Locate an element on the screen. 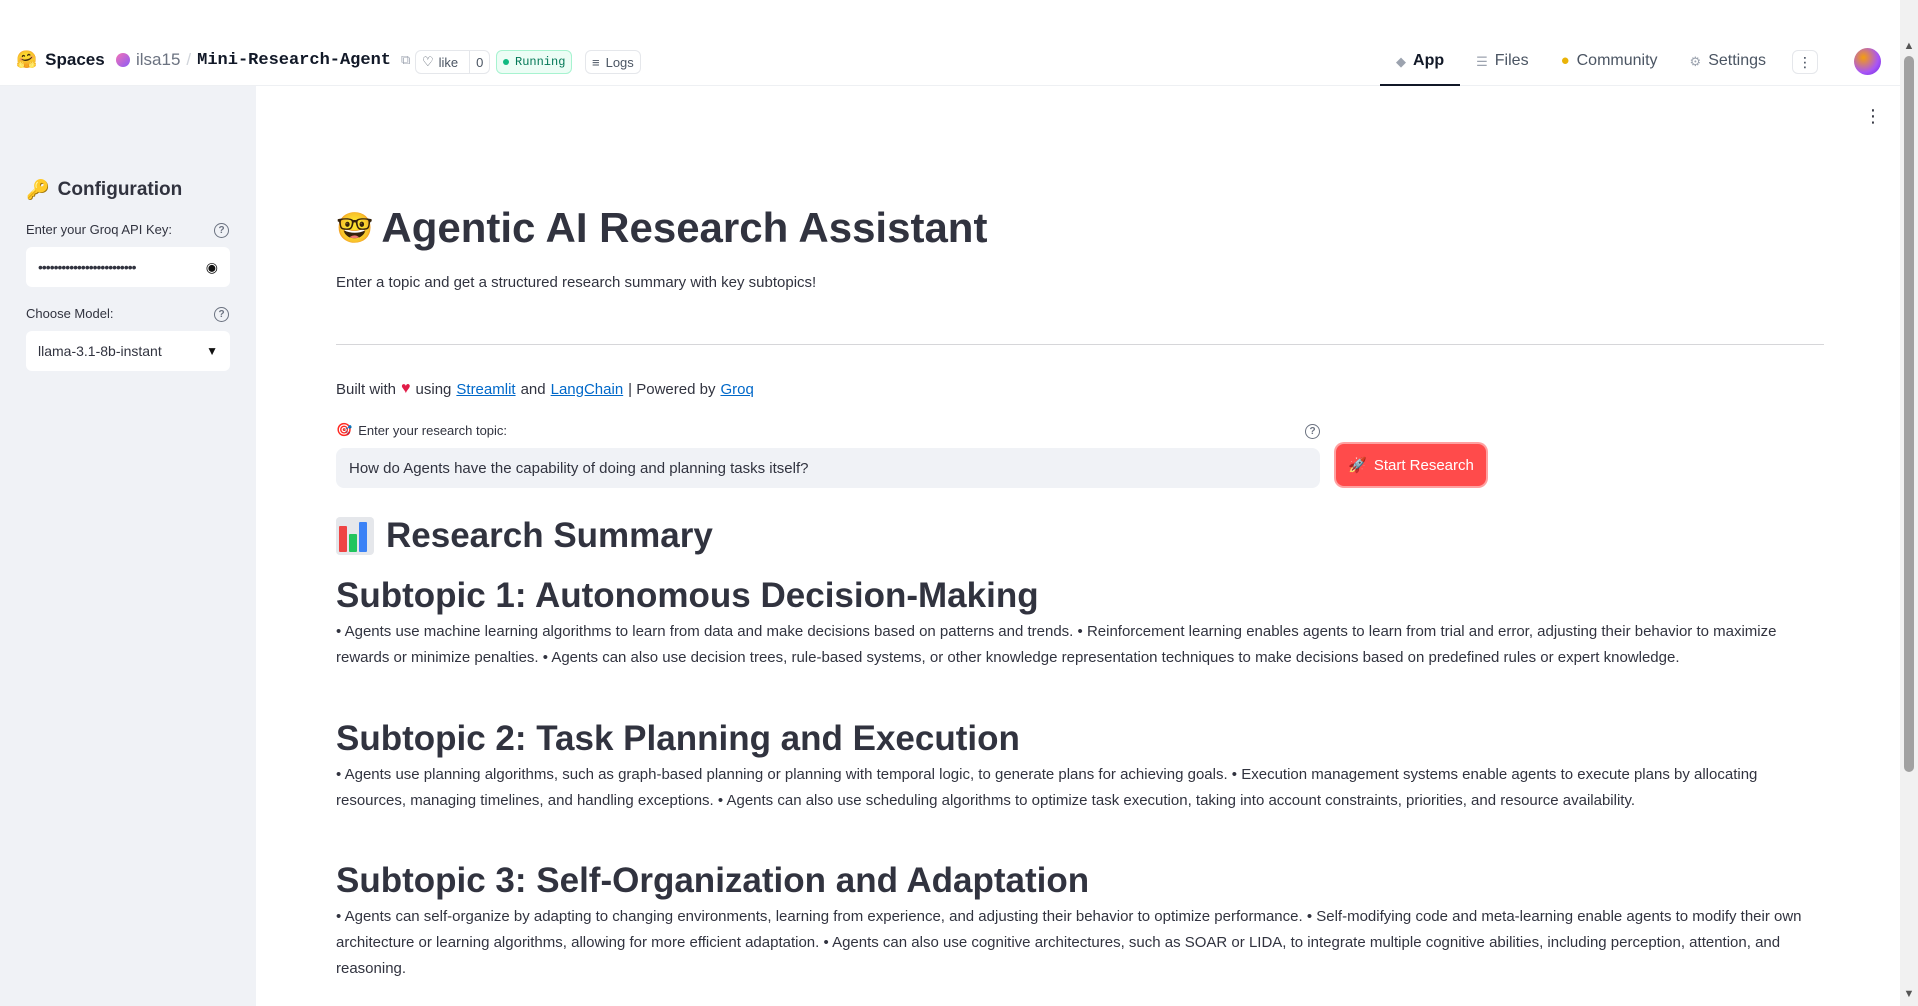  status-dot-icon is located at coordinates (506, 62).